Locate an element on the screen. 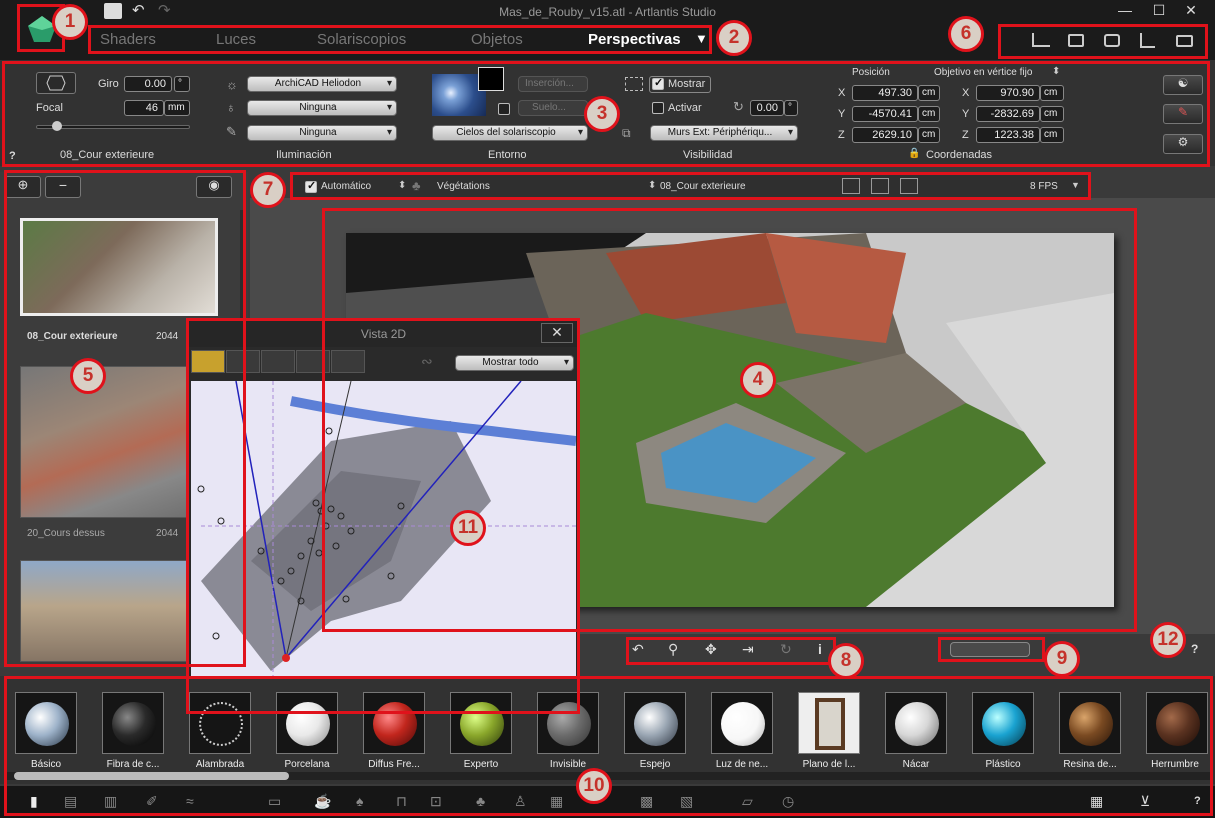 The image size is (1215, 818). color-edit-button: ✎ is located at coordinates (1183, 114).